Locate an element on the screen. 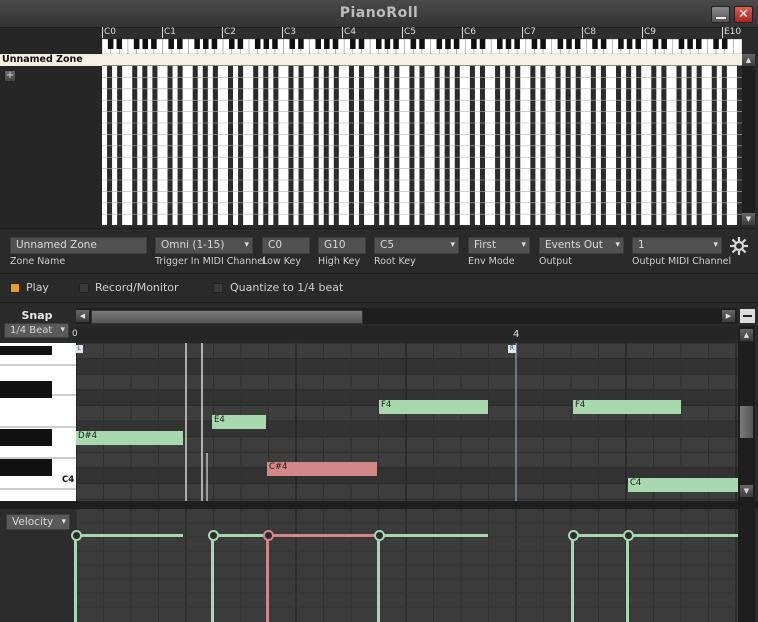 The image size is (758, 622). lane-splitter is located at coordinates (379, 505).